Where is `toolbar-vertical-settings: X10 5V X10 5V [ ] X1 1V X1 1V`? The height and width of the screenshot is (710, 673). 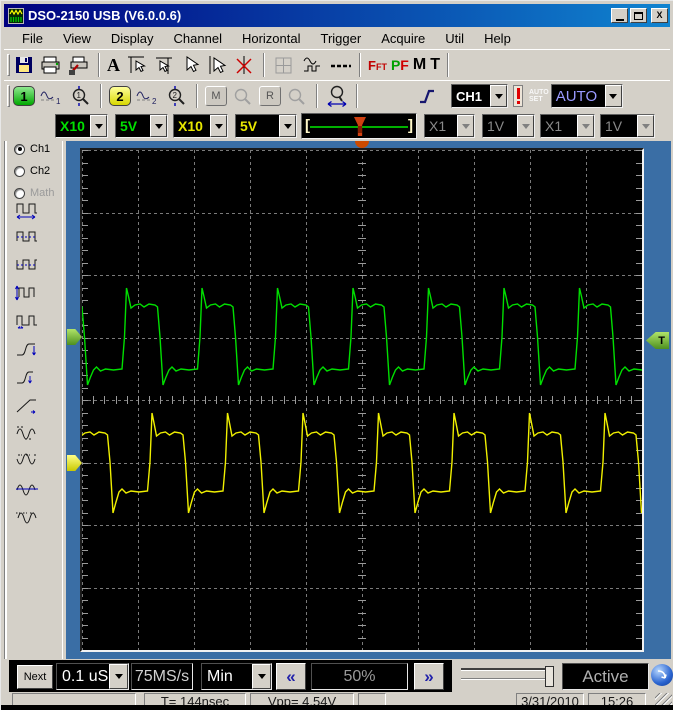 toolbar-vertical-settings: X10 5V X10 5V [ ] X1 1V X1 1V is located at coordinates (337, 126).